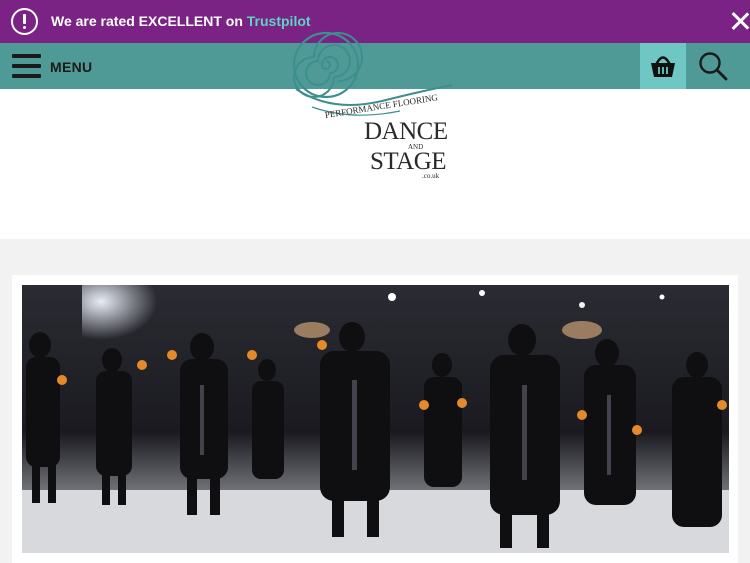 The image size is (750, 563). I want to click on logo-tagline: PERFORMANCE FLOORING, so click(381, 106).